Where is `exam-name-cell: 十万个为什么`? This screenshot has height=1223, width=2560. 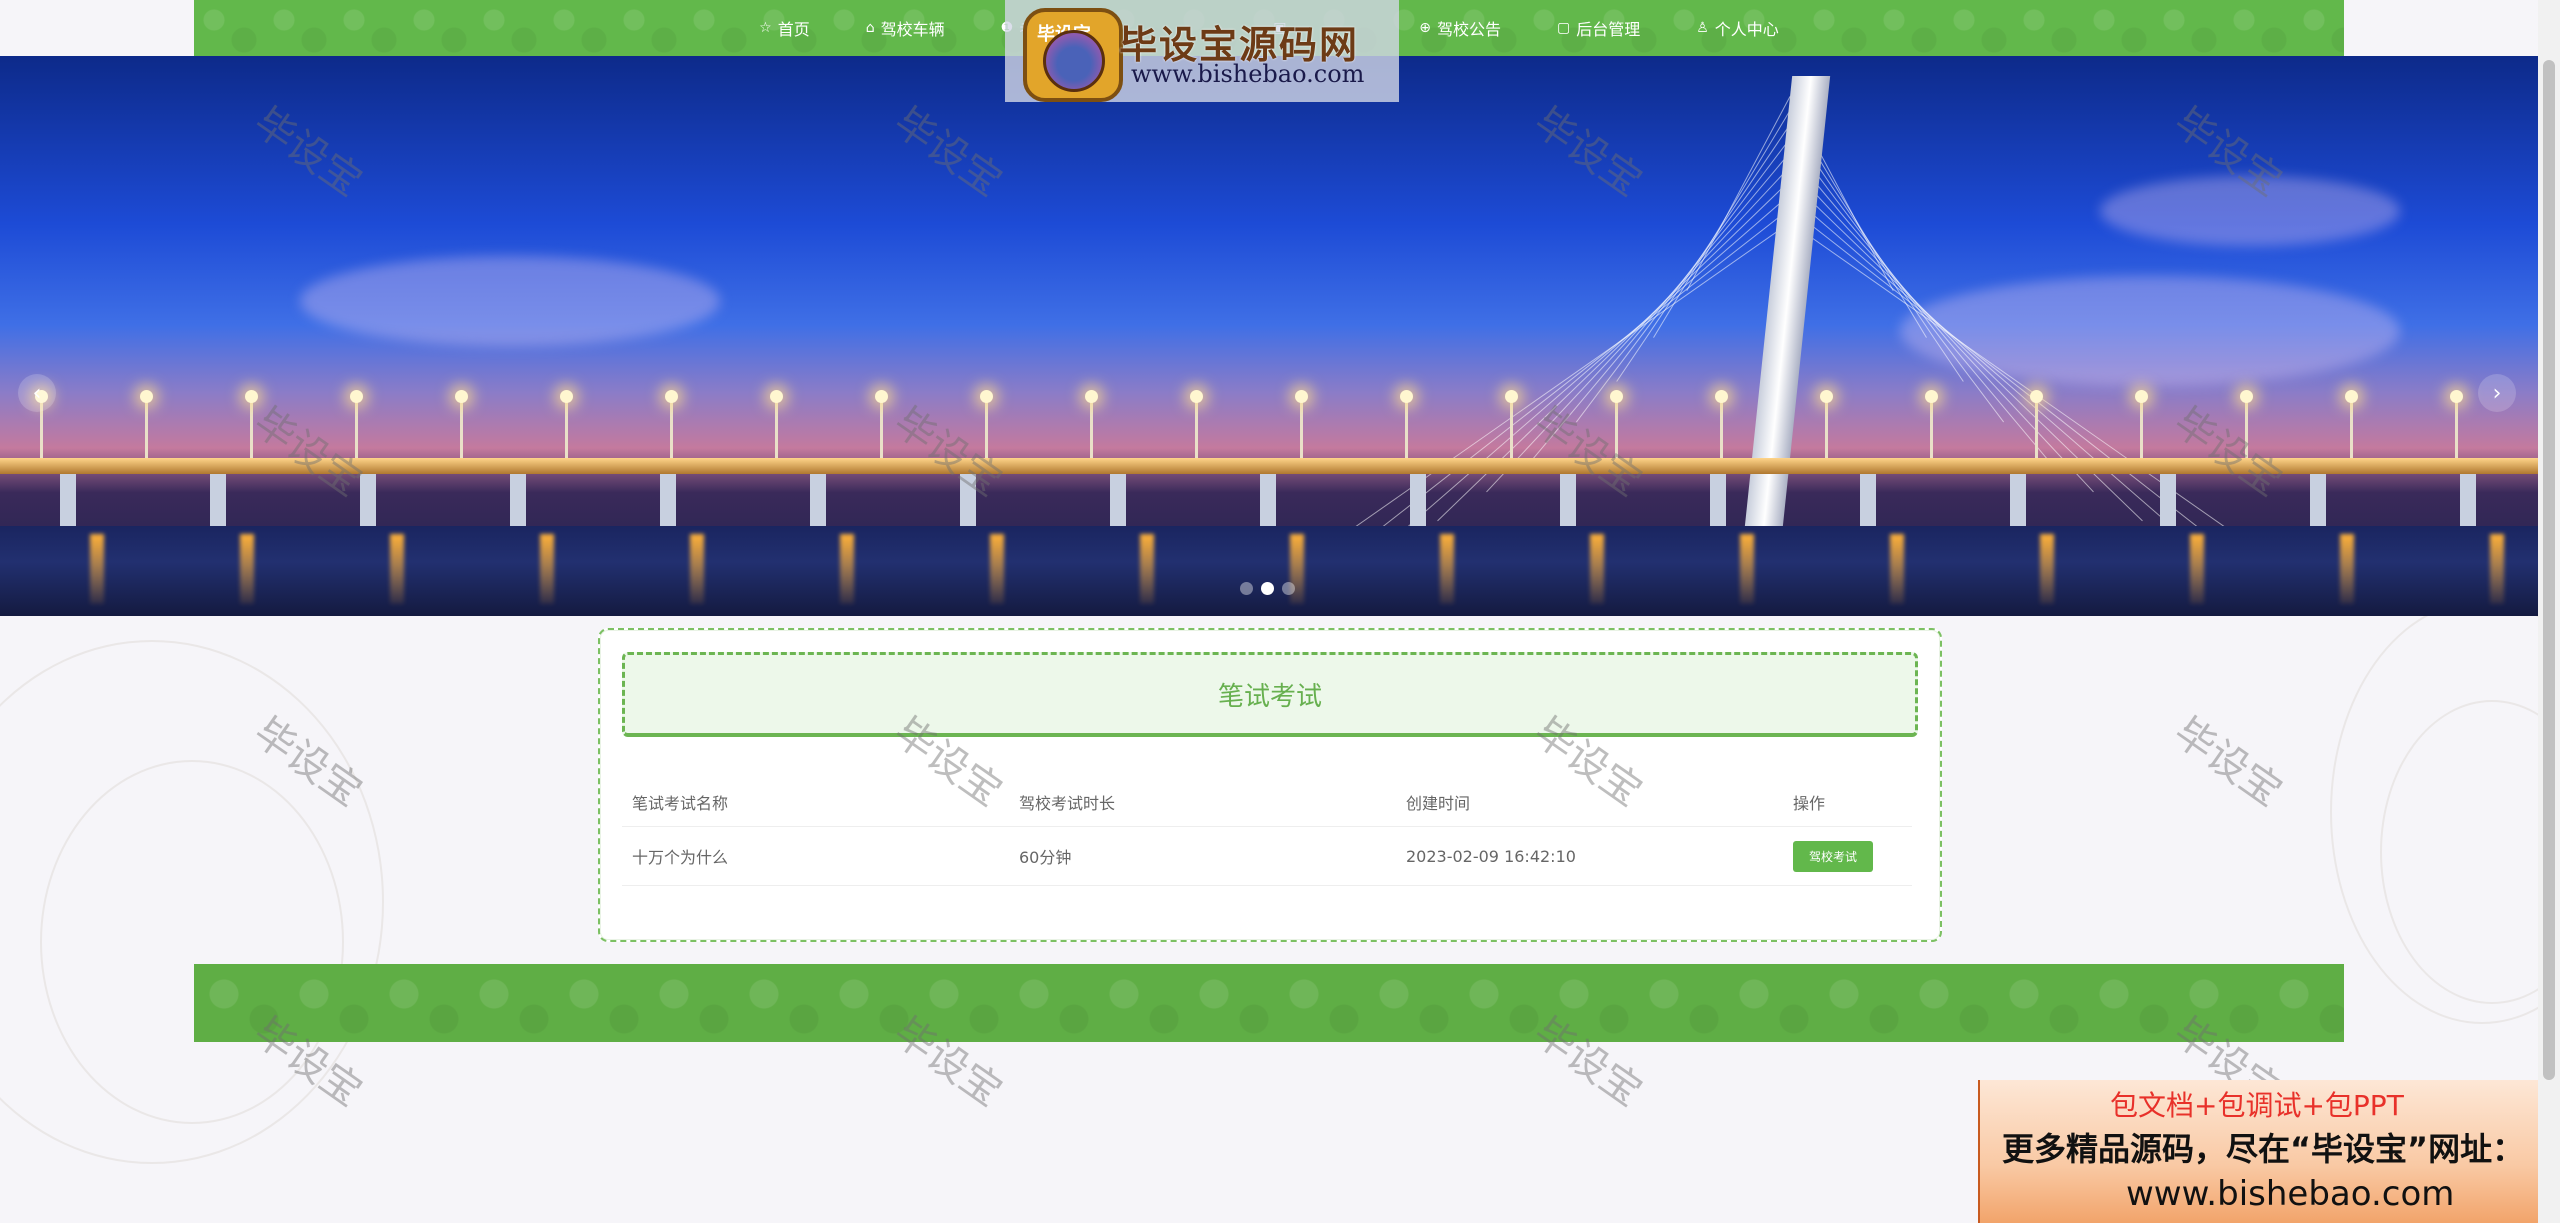 exam-name-cell: 十万个为什么 is located at coordinates (815, 856).